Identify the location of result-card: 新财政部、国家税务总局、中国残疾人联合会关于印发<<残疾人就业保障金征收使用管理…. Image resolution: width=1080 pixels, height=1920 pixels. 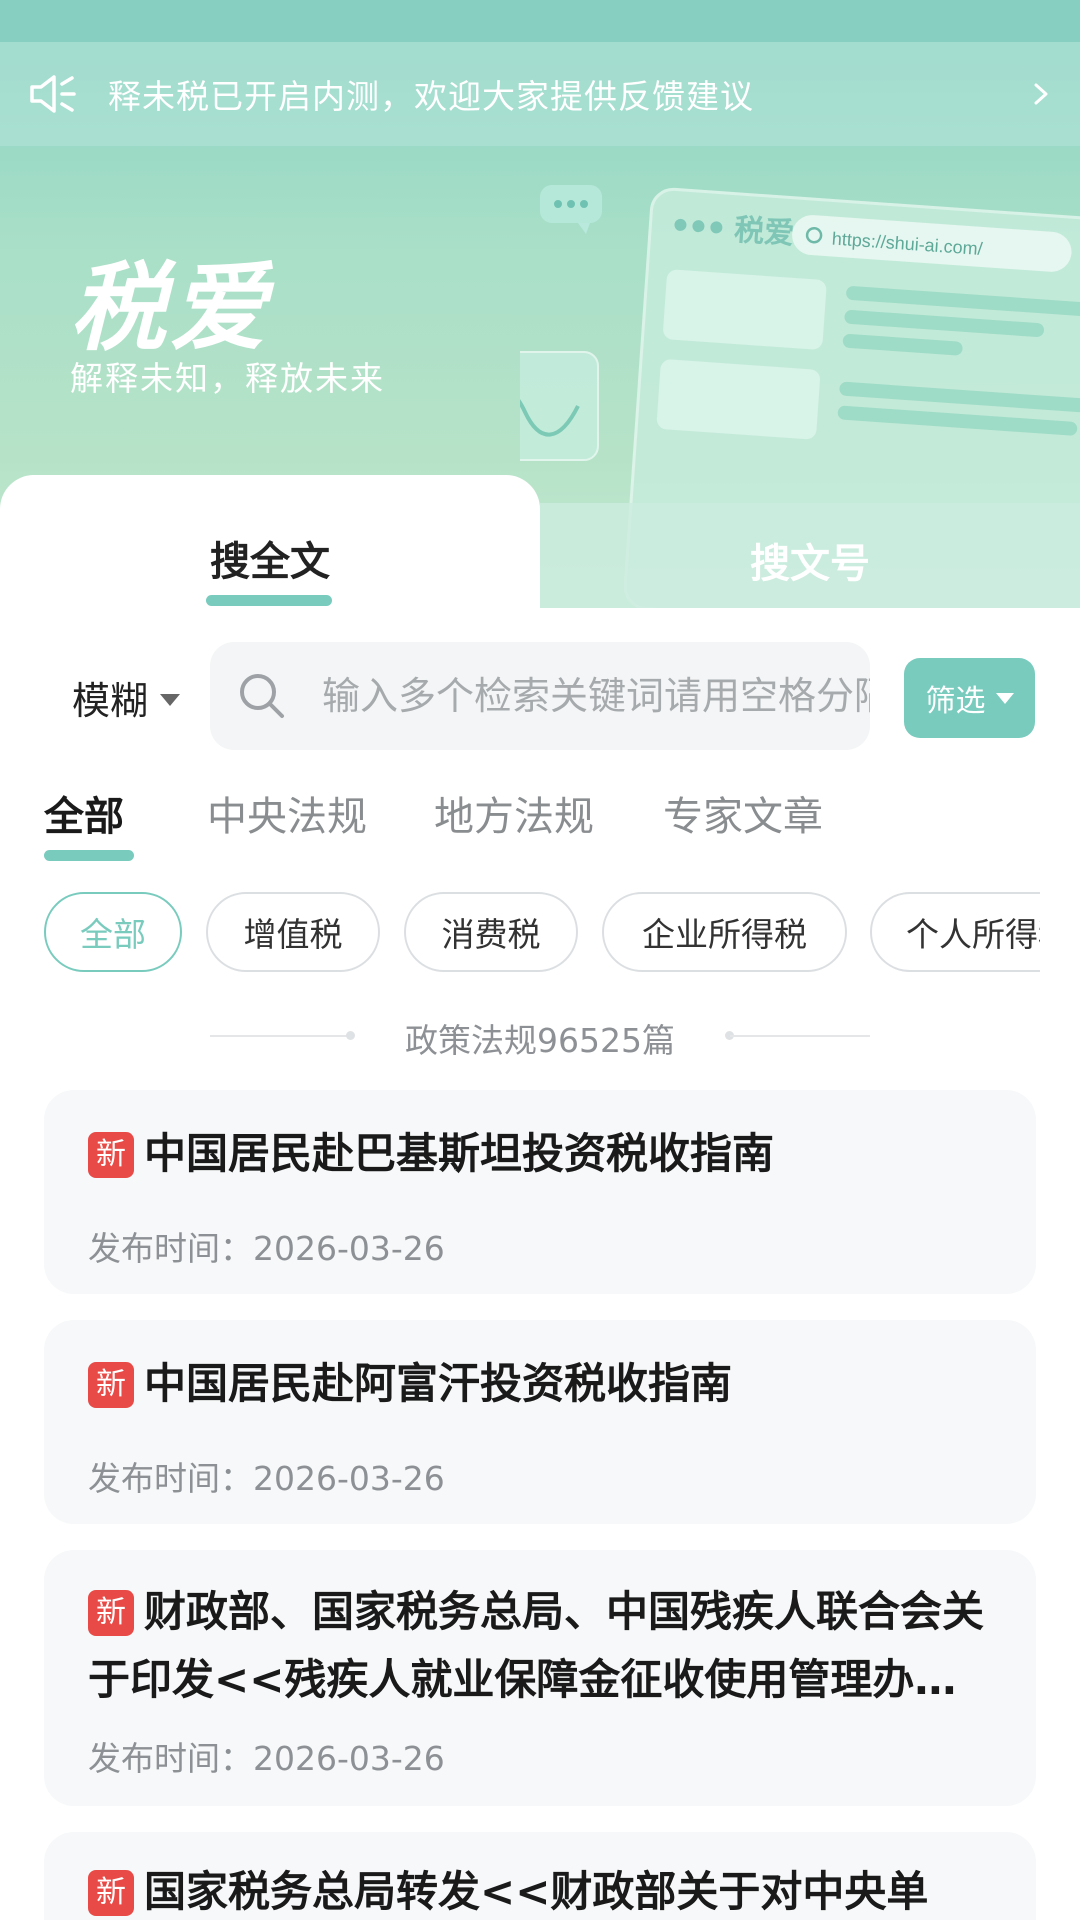
(540, 1678).